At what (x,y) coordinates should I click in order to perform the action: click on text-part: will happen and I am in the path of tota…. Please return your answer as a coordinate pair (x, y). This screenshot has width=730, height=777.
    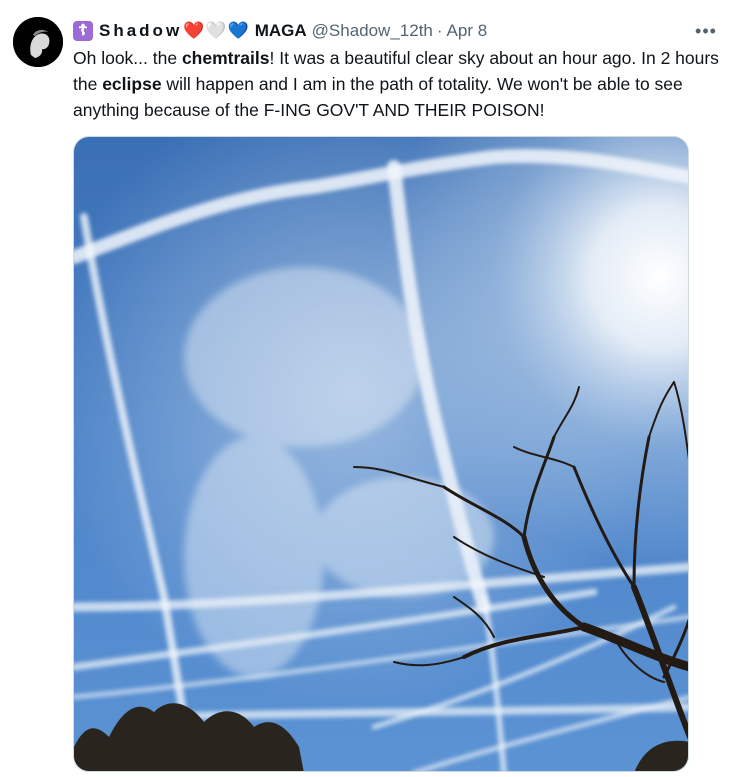
    Looking at the image, I should click on (378, 97).